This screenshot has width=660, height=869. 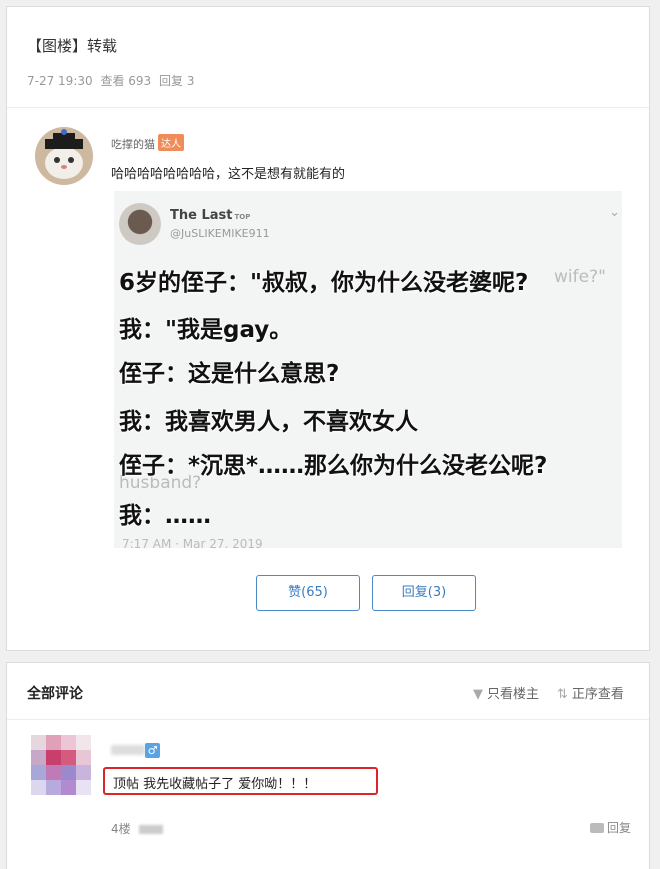 What do you see at coordinates (228, 174) in the screenshot?
I see `post-text: 哈哈哈哈哈哈哈哈，这不是想有就能有的` at bounding box center [228, 174].